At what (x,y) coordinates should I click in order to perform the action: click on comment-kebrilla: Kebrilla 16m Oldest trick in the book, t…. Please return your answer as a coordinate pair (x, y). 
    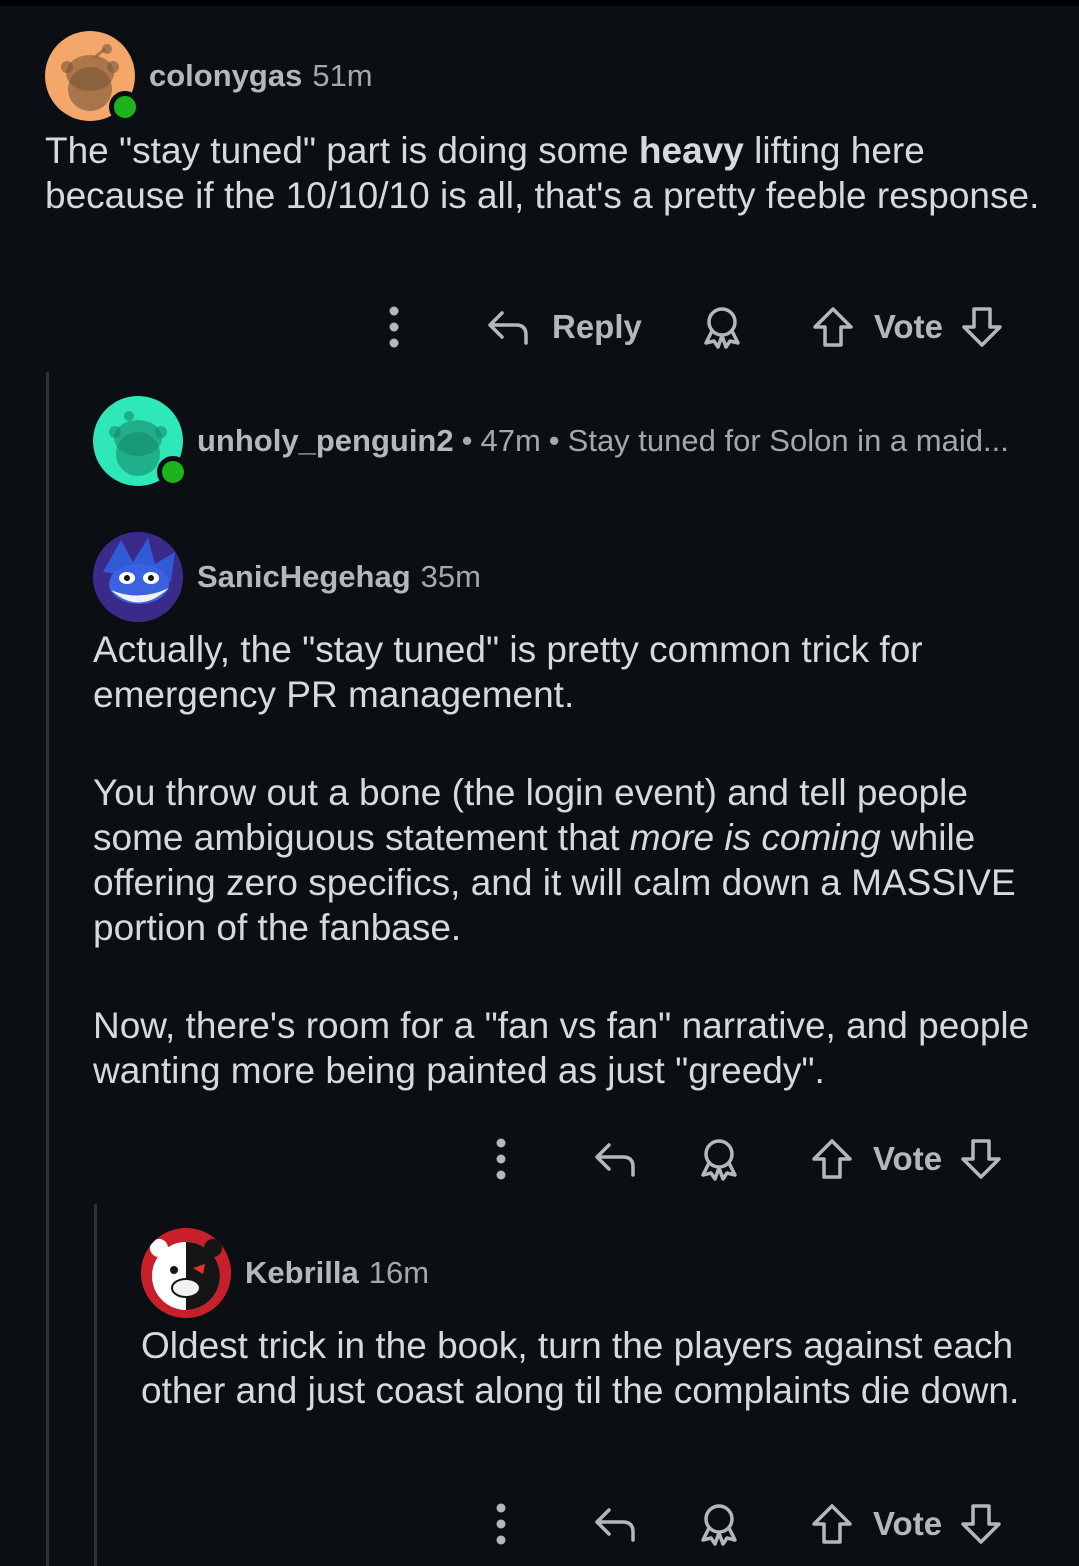
    Looking at the image, I should click on (591, 1320).